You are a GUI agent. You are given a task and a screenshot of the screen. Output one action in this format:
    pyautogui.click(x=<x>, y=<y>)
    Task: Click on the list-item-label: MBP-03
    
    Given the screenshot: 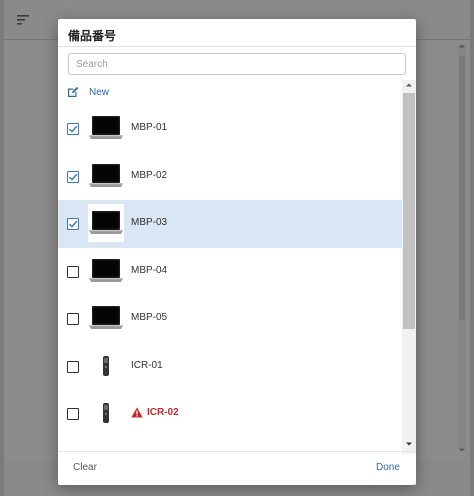 What is the action you would take?
    pyautogui.click(x=149, y=222)
    